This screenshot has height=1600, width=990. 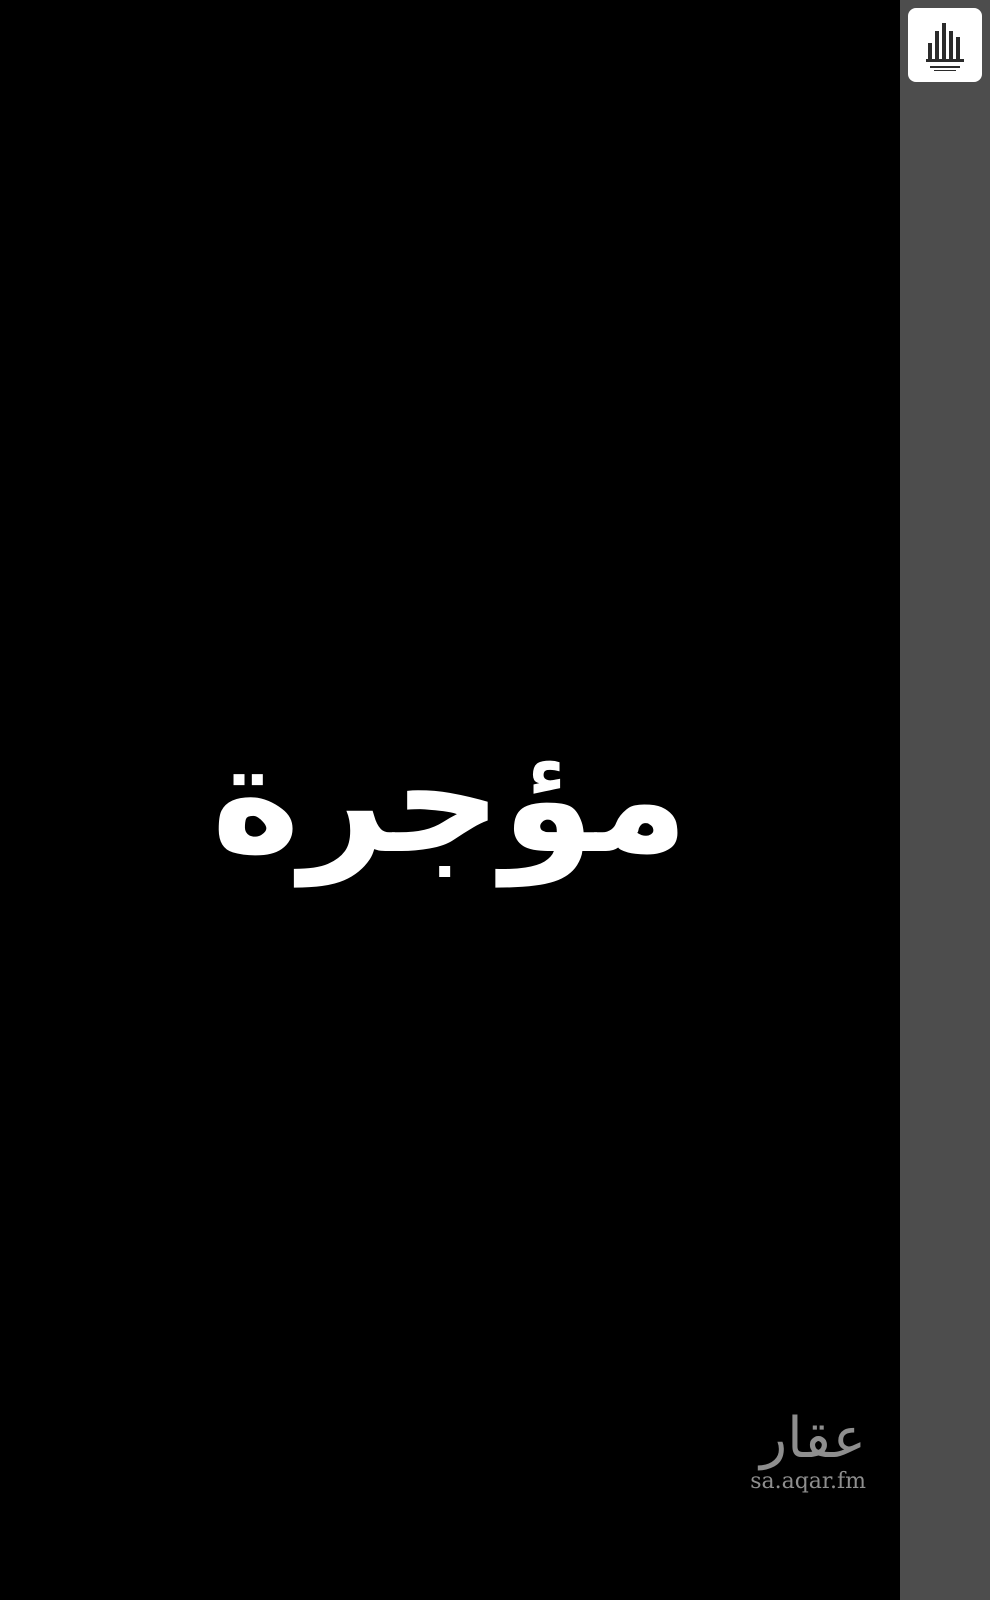 What do you see at coordinates (945, 800) in the screenshot?
I see `side-strip` at bounding box center [945, 800].